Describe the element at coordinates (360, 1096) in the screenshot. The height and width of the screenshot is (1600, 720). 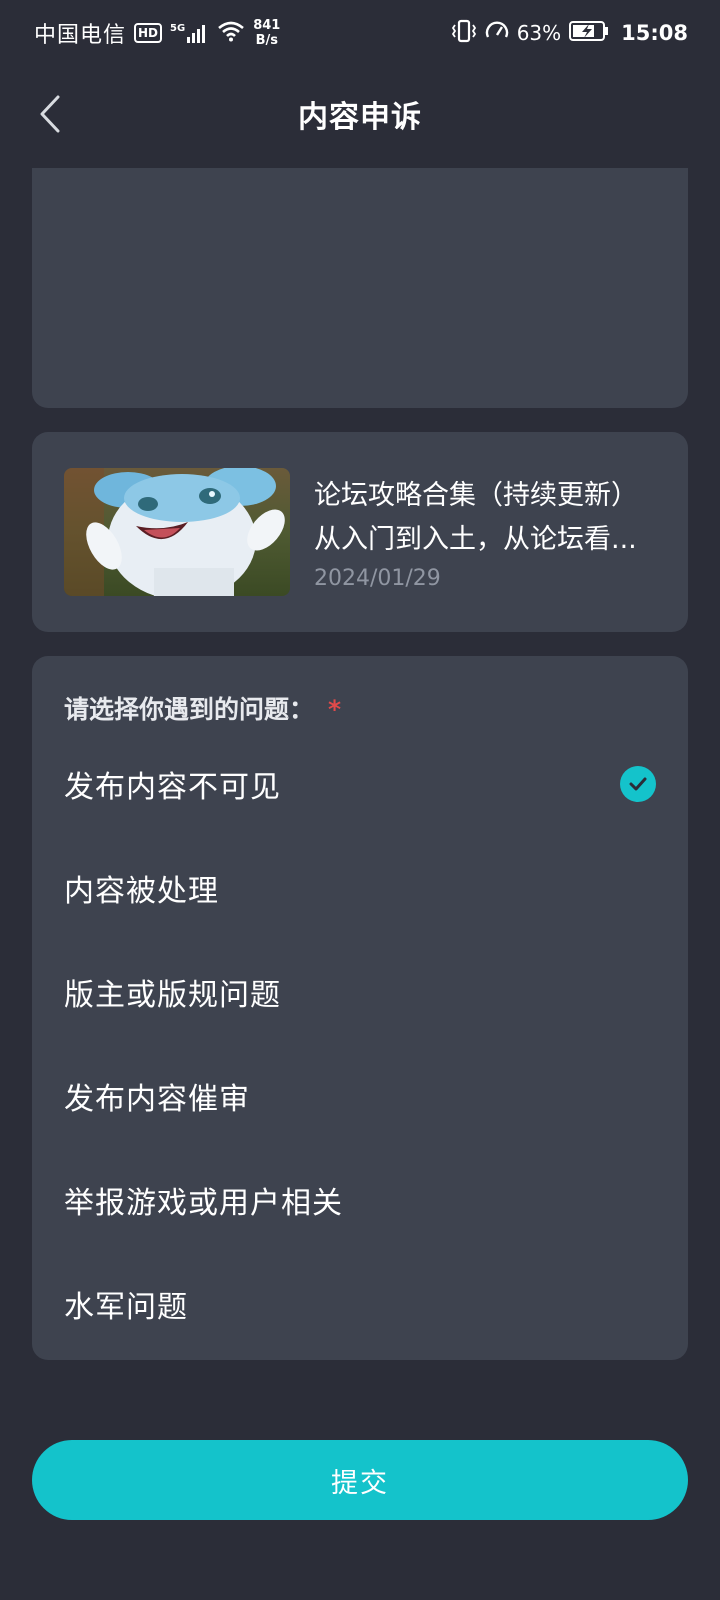
I see `option-review-urge: 发布内容催审` at that location.